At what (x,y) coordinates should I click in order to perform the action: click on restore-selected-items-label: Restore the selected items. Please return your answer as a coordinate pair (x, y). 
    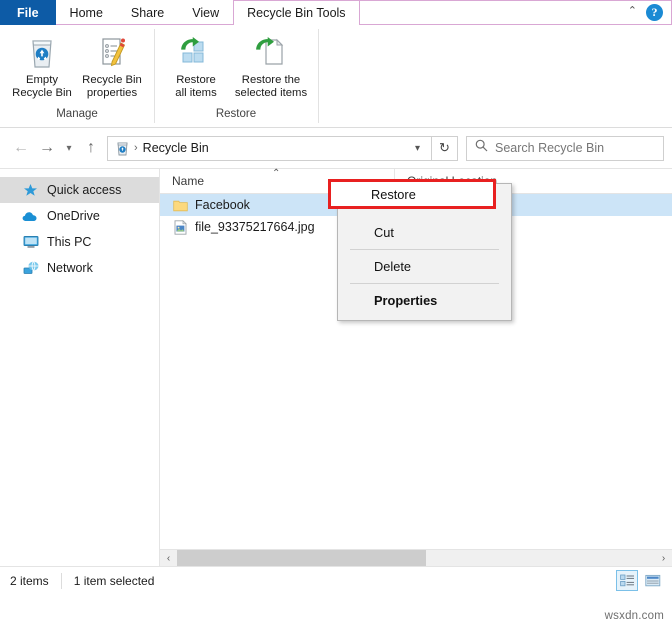
    Looking at the image, I should click on (271, 86).